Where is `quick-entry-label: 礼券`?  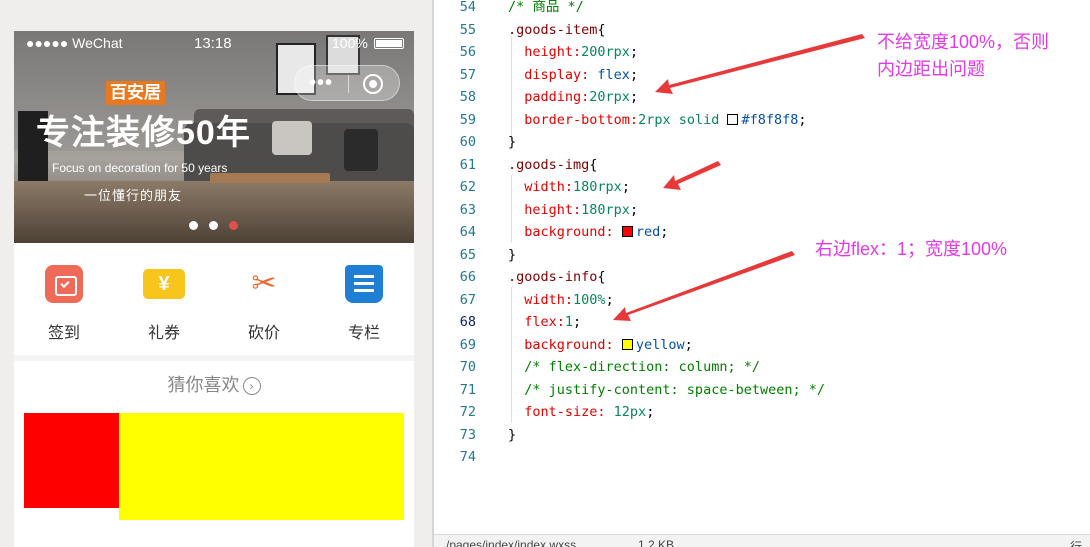 quick-entry-label: 礼券 is located at coordinates (163, 333).